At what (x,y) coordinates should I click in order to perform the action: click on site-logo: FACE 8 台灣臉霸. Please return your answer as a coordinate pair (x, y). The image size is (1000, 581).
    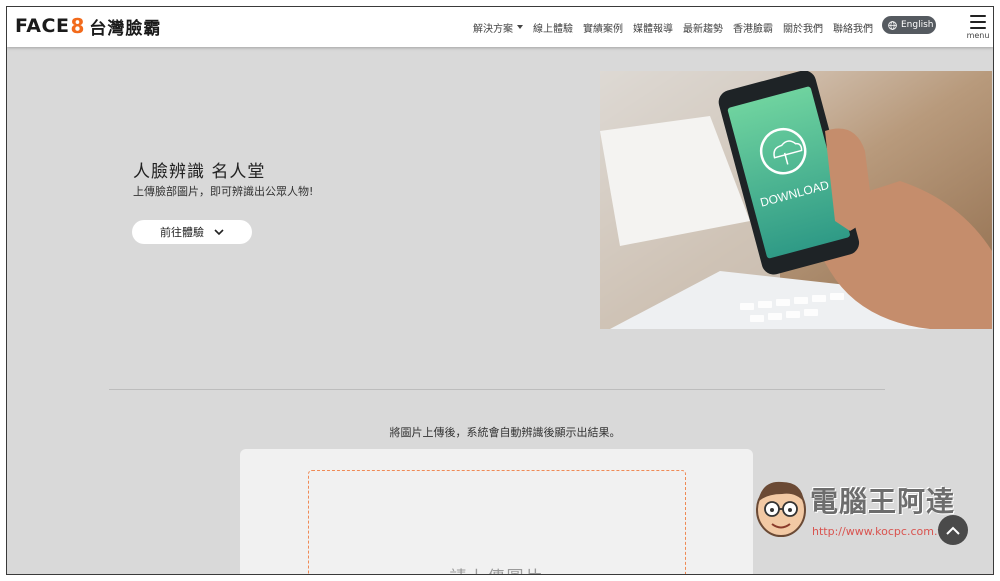
    Looking at the image, I should click on (88, 26).